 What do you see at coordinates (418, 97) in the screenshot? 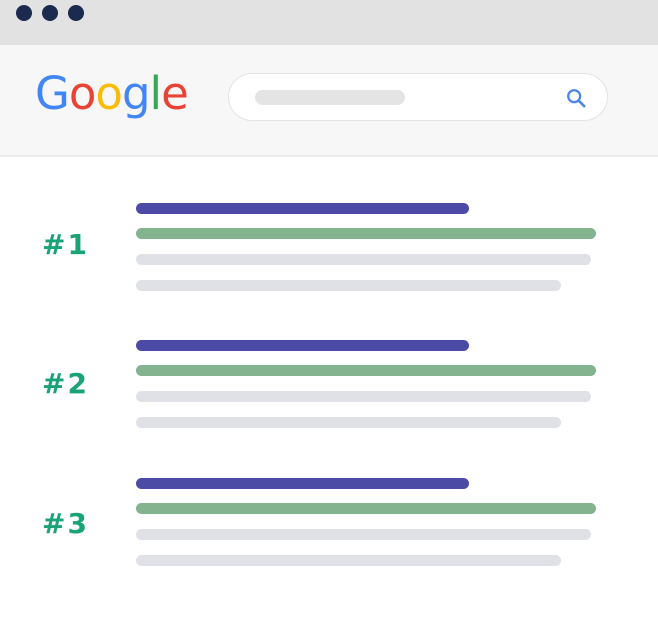
I see `search-input` at bounding box center [418, 97].